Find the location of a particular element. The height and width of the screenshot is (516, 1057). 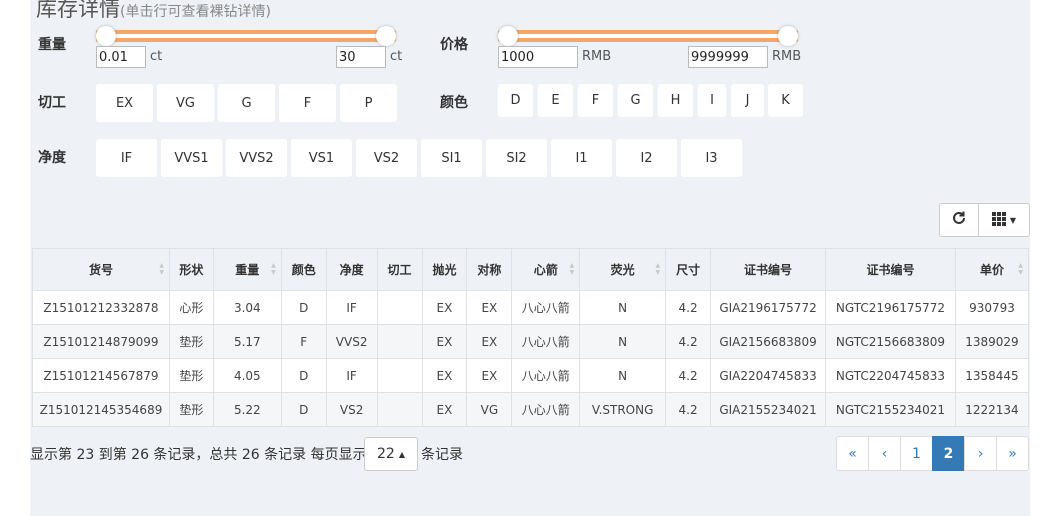

color-option-d: D is located at coordinates (515, 100).